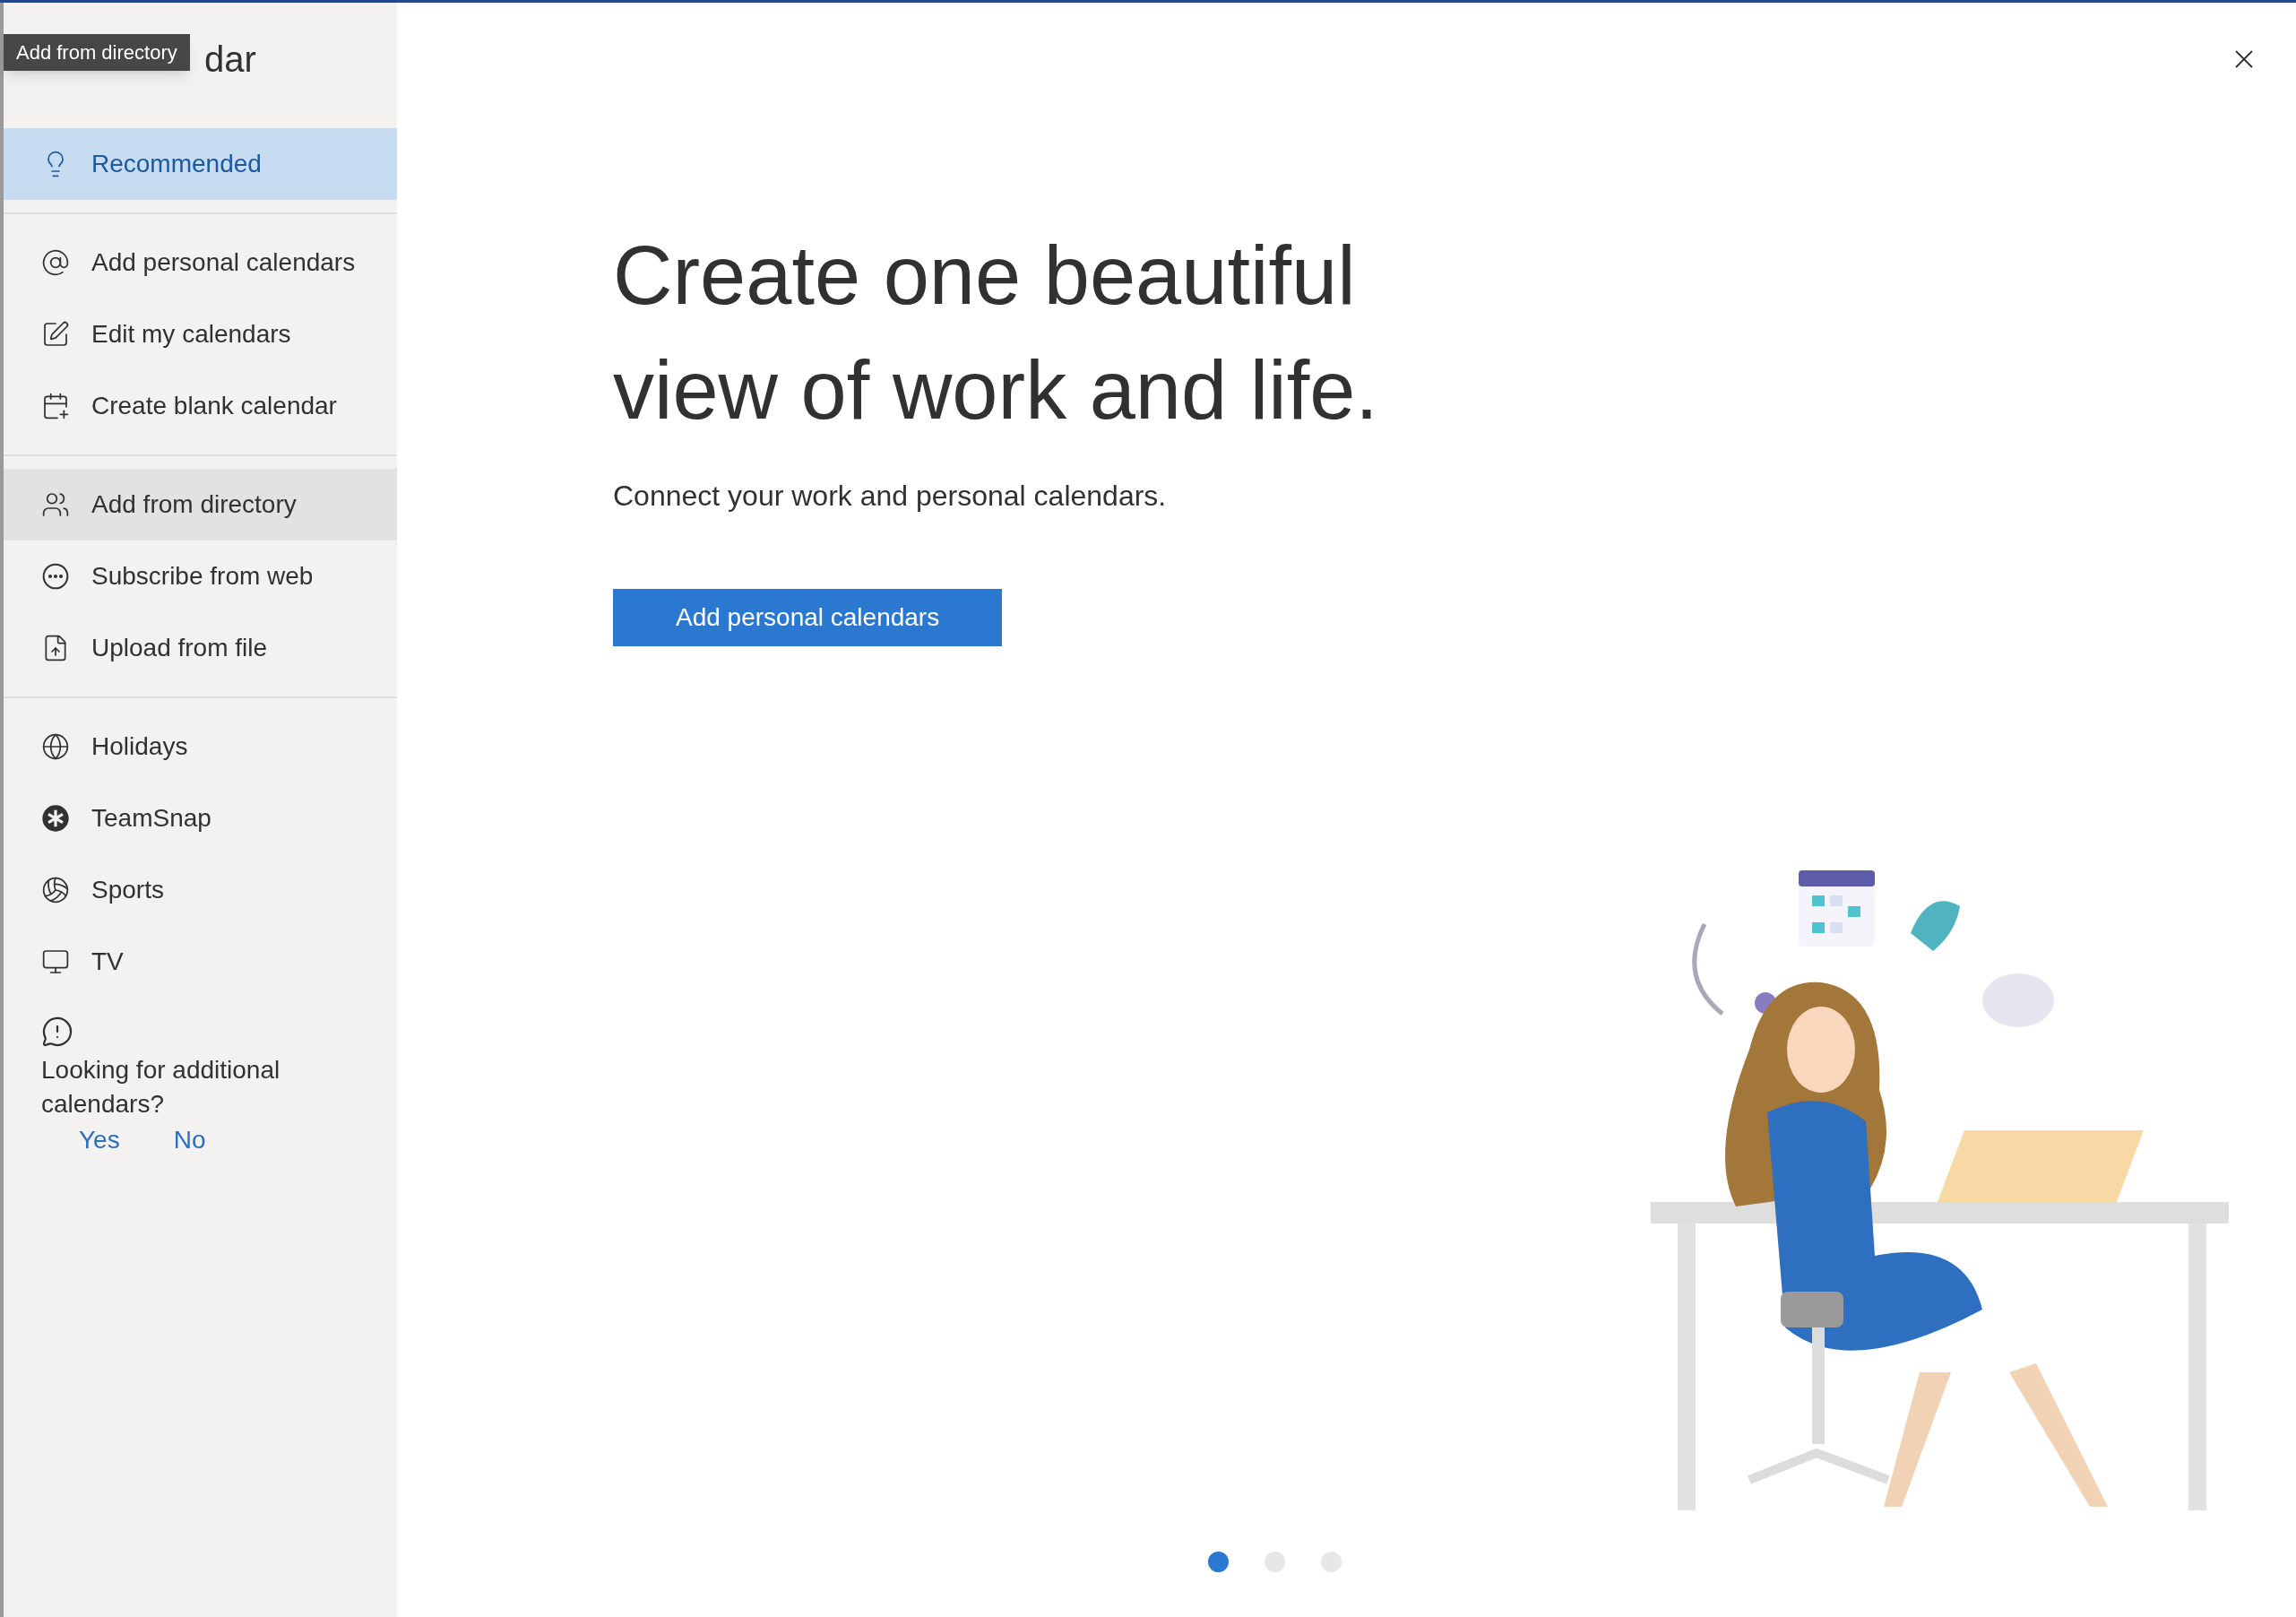  Describe the element at coordinates (808, 617) in the screenshot. I see `add-personal-calendars-button: Add personal calendars` at that location.